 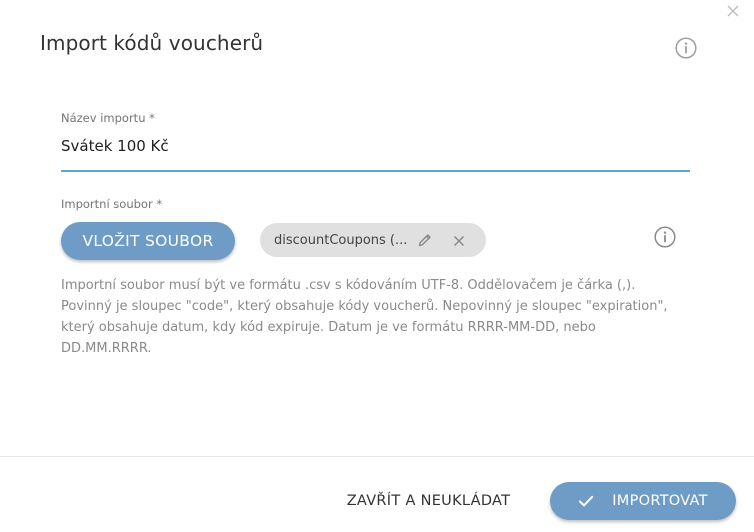 I want to click on pencil-icon, so click(x=425, y=240).